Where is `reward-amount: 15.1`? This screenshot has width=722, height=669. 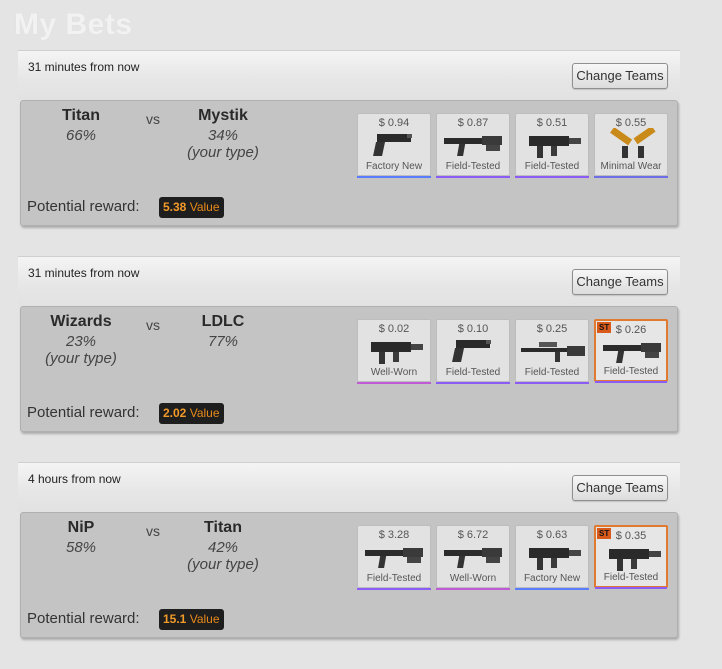 reward-amount: 15.1 is located at coordinates (175, 619).